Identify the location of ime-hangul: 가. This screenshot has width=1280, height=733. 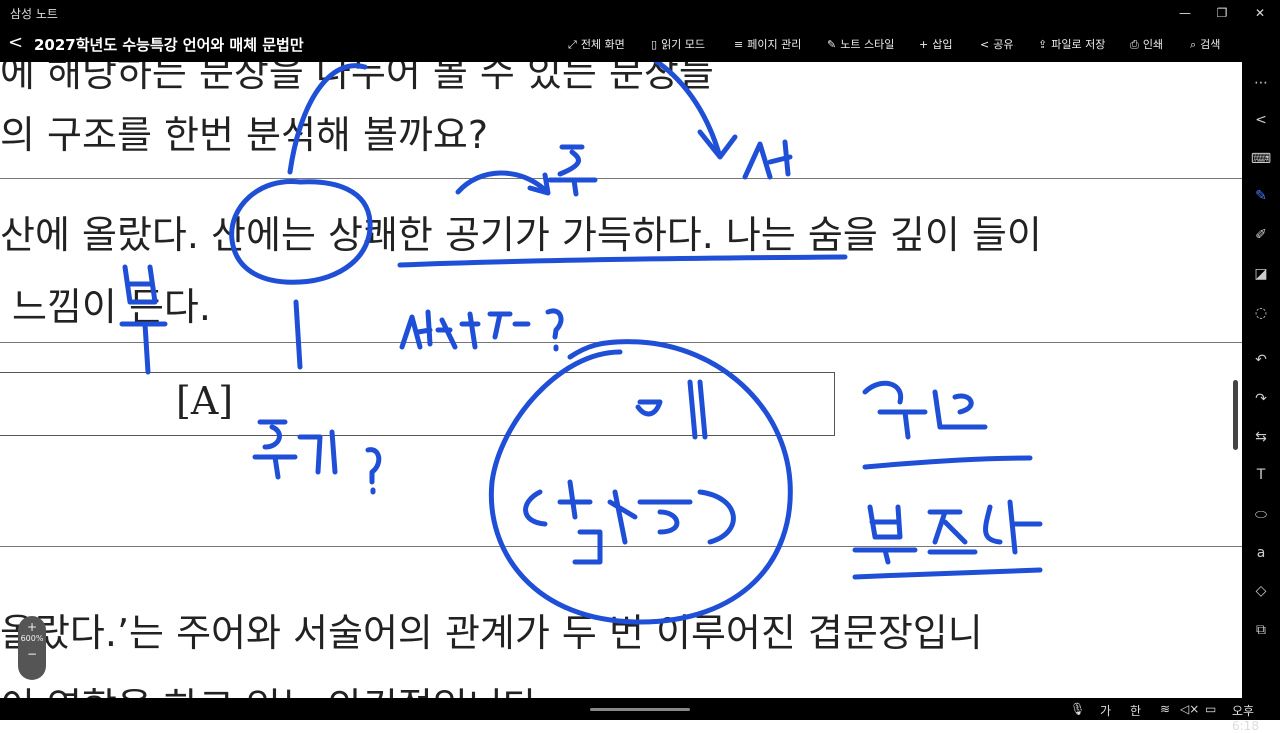
(1105, 710).